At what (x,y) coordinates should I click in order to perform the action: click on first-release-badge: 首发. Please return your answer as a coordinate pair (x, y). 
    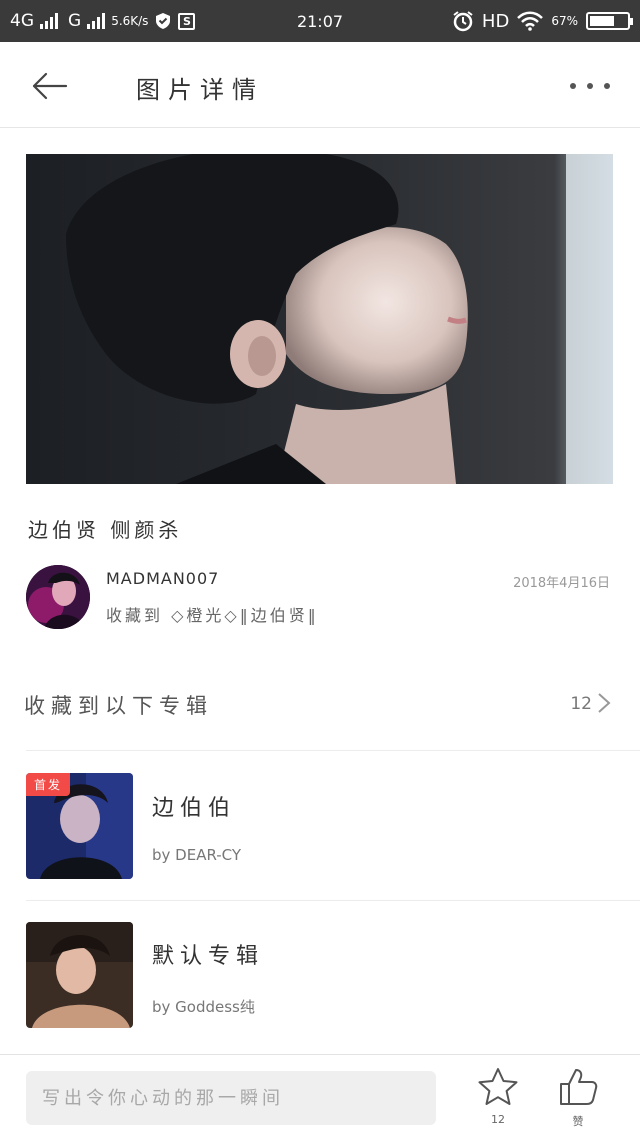
    Looking at the image, I should click on (48, 784).